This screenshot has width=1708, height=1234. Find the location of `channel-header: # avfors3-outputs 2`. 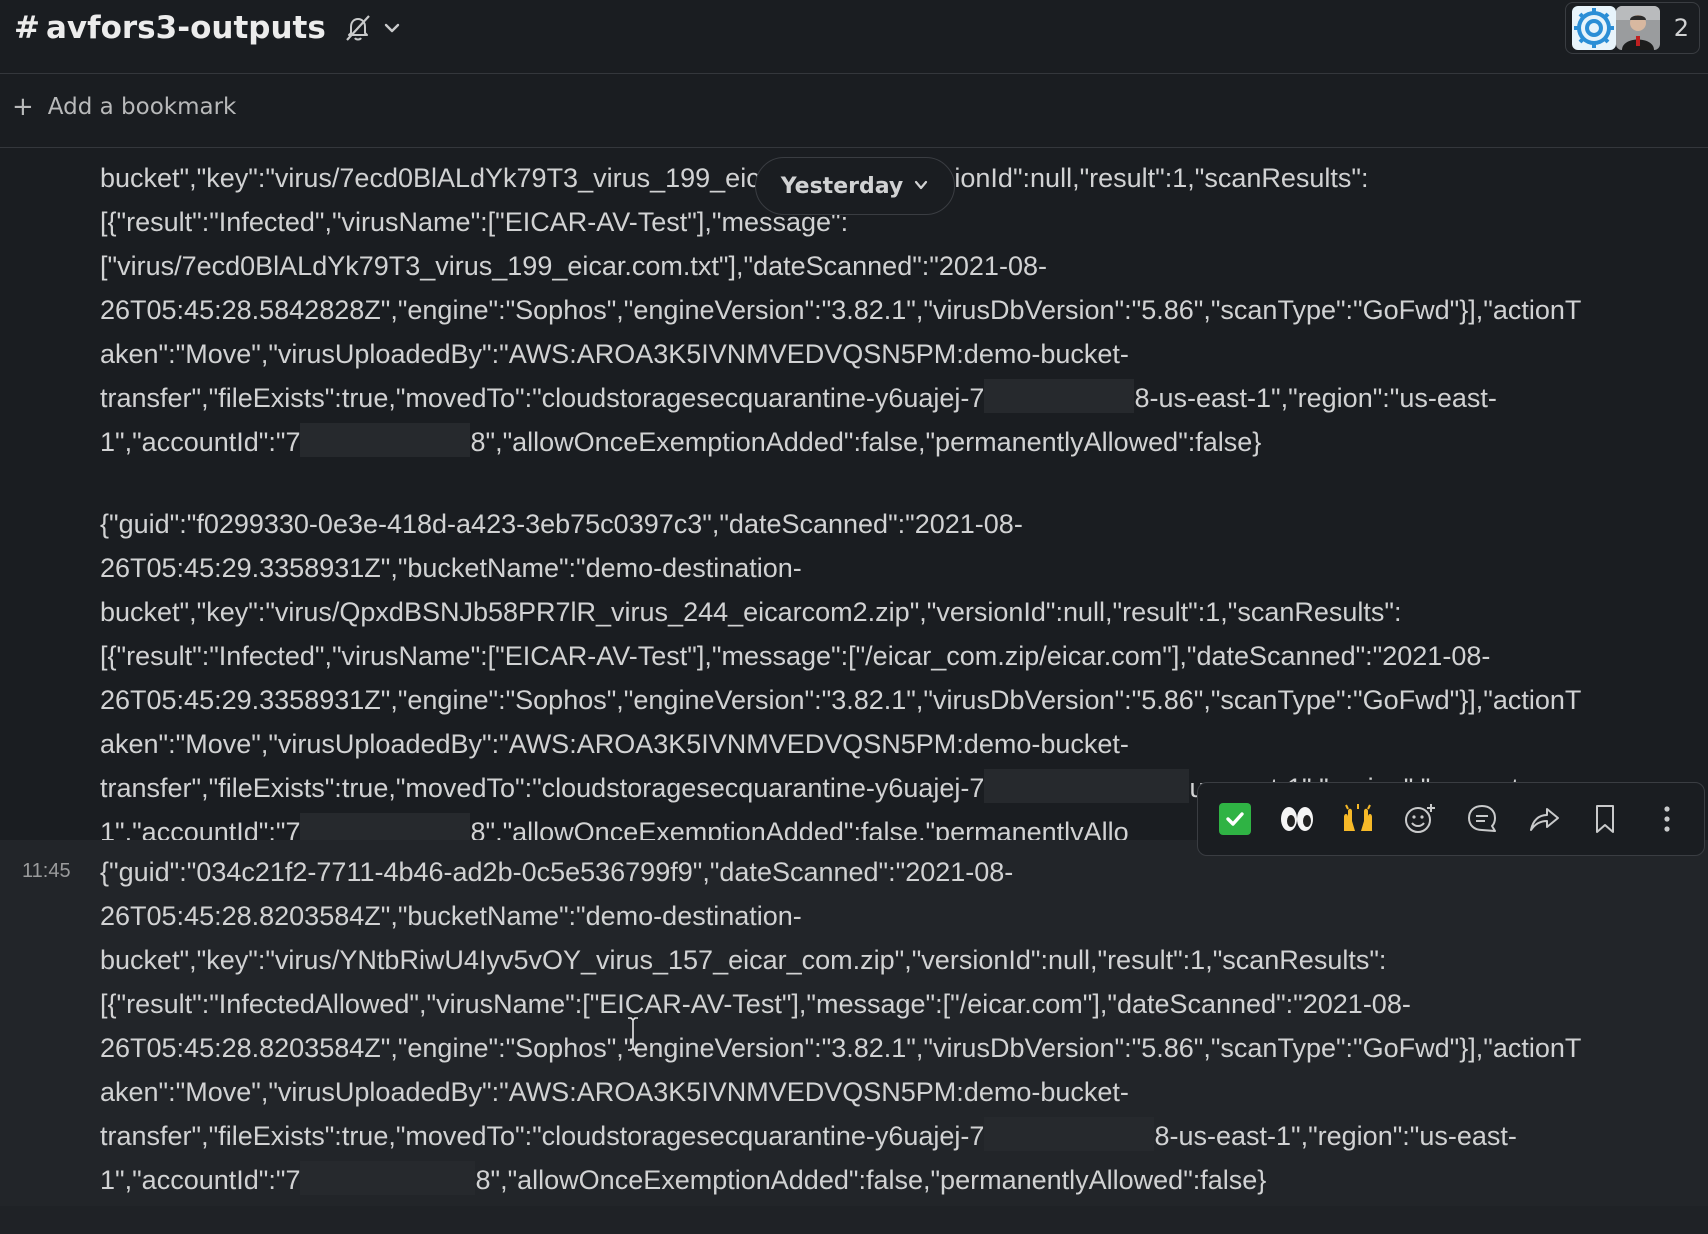

channel-header: # avfors3-outputs 2 is located at coordinates (854, 37).